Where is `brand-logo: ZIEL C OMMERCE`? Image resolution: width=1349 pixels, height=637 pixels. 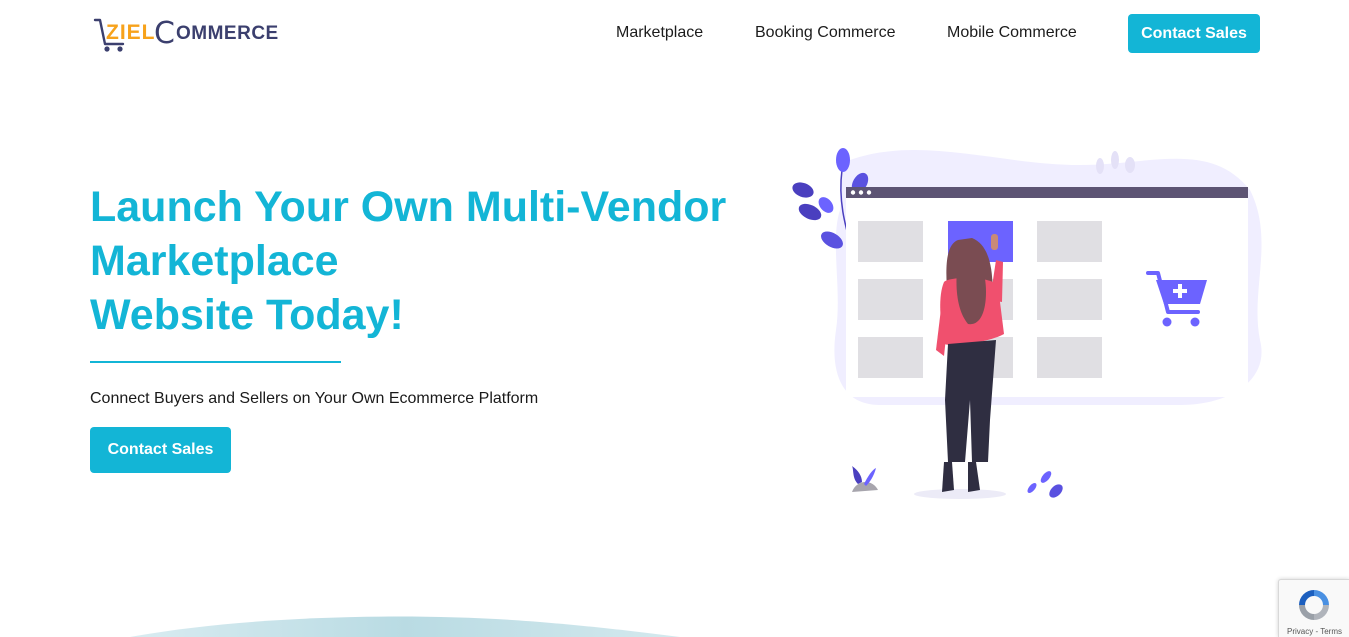 brand-logo: ZIEL C OMMERCE is located at coordinates (185, 34).